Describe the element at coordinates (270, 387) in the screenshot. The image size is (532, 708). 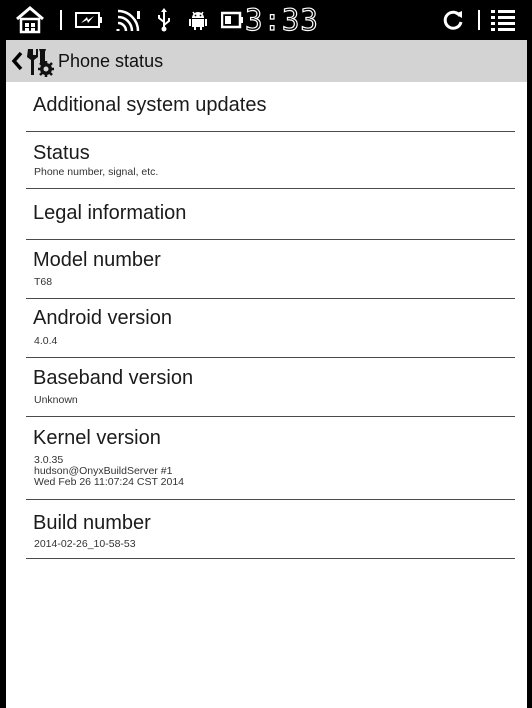
I see `list-item-baseband-version: Baseband version Unknown` at that location.